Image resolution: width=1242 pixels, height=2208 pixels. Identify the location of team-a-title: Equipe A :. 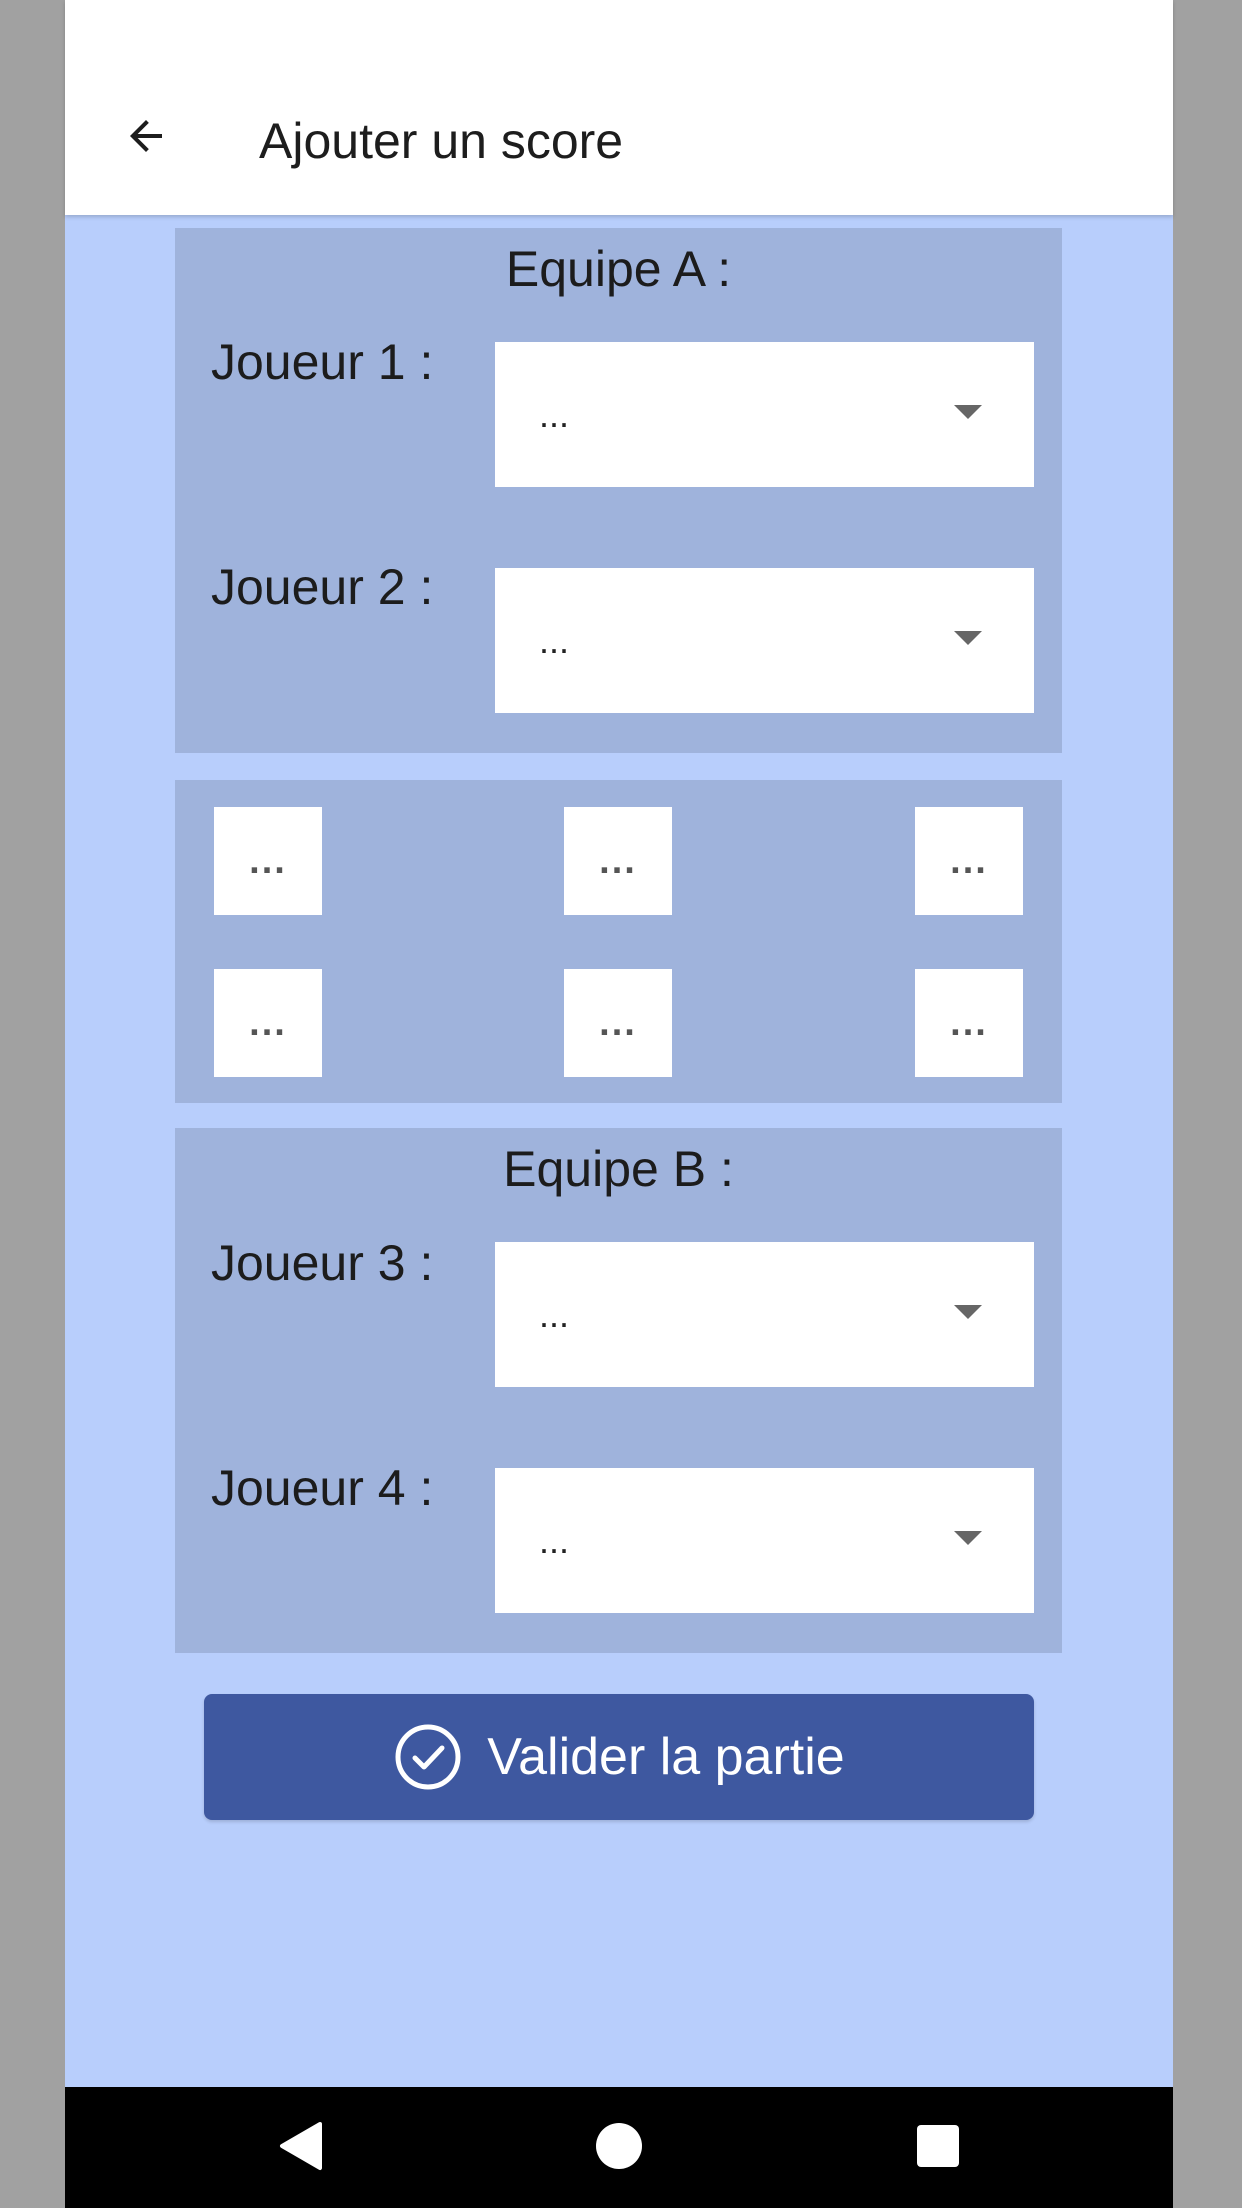
(618, 269).